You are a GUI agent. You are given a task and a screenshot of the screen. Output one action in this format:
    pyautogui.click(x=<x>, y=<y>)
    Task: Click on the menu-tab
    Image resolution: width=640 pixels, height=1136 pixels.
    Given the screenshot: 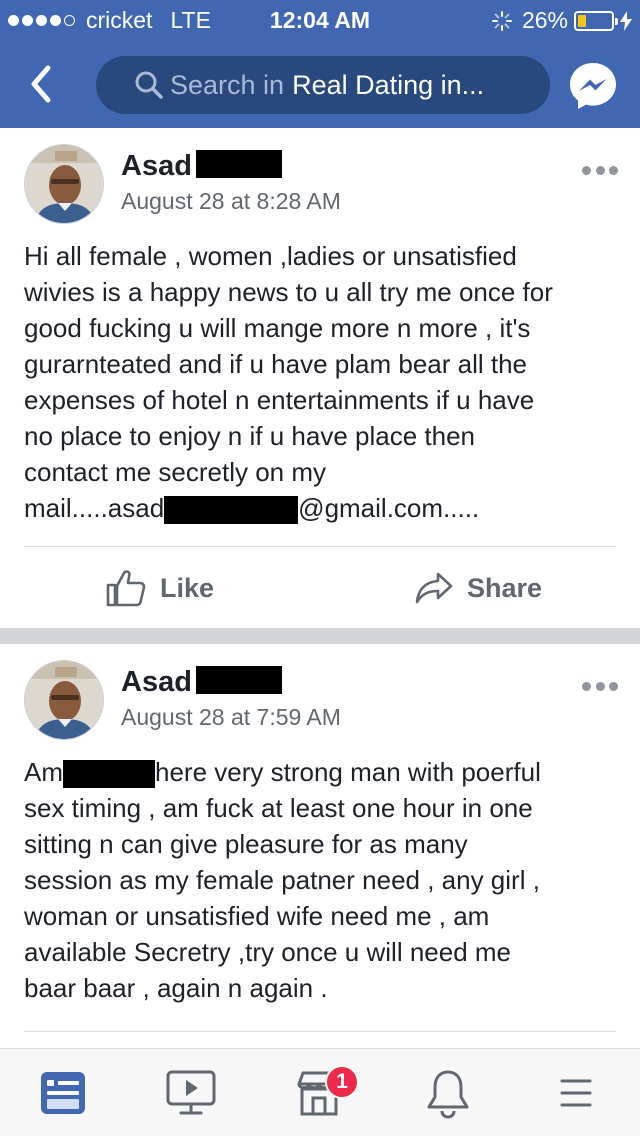 What is the action you would take?
    pyautogui.click(x=576, y=1093)
    